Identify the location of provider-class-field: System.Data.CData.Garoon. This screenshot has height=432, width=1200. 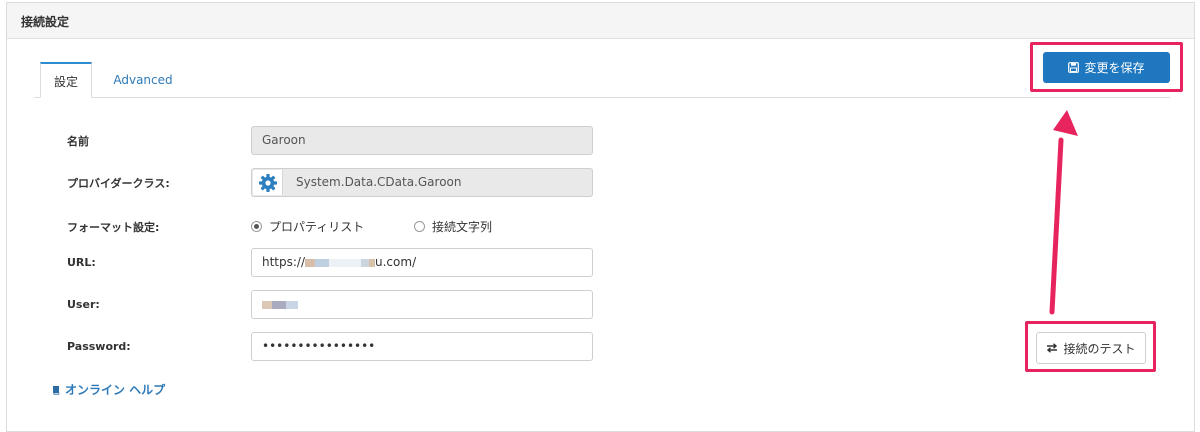
(422, 182).